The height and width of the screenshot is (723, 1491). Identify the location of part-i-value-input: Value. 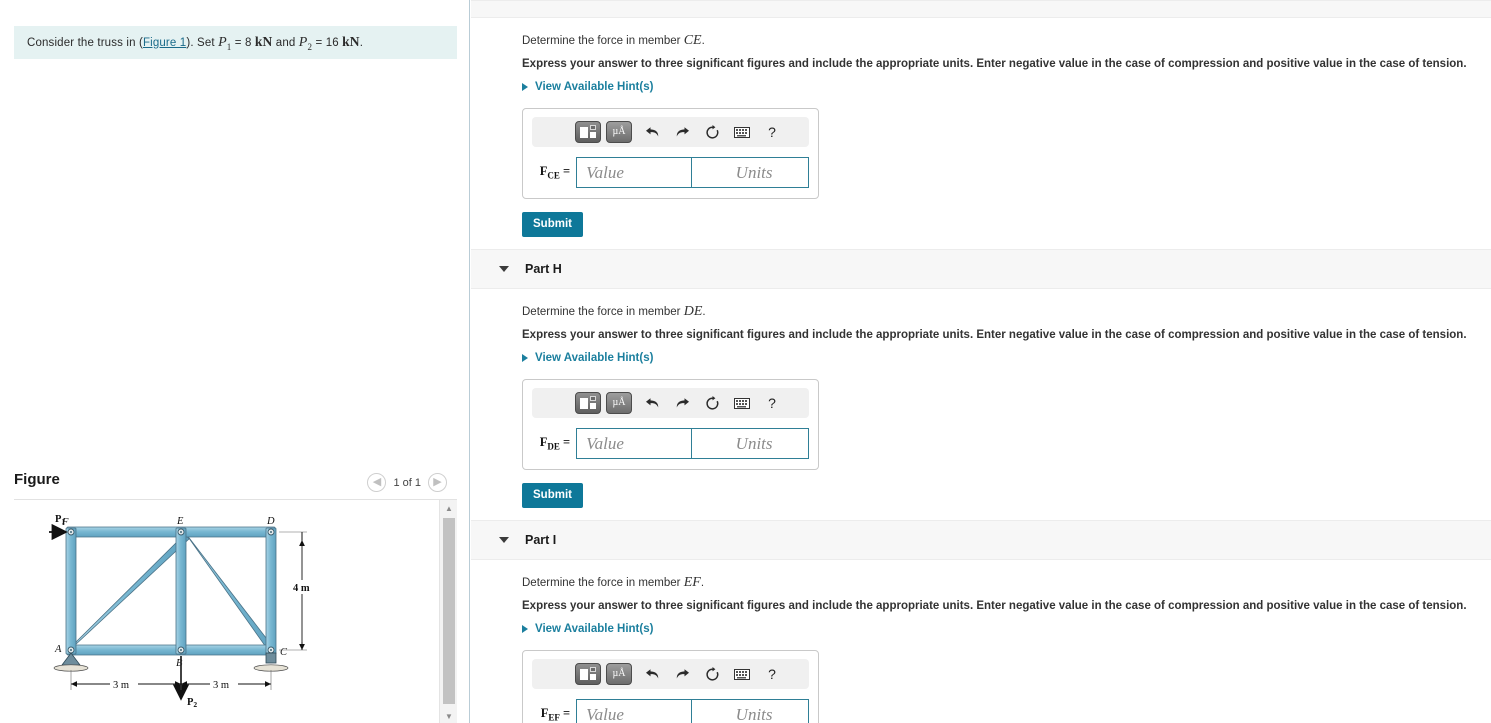
(634, 711).